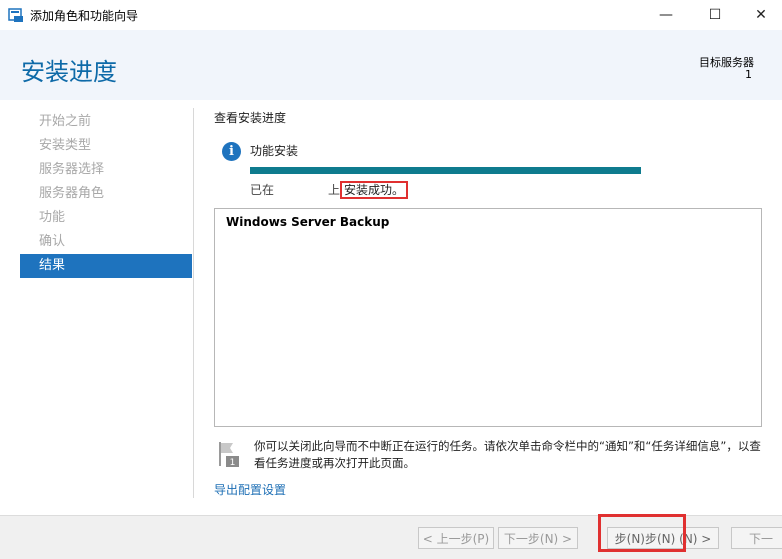  Describe the element at coordinates (65, 121) in the screenshot. I see `nav-item-before-you-begin: 开始之前` at that location.